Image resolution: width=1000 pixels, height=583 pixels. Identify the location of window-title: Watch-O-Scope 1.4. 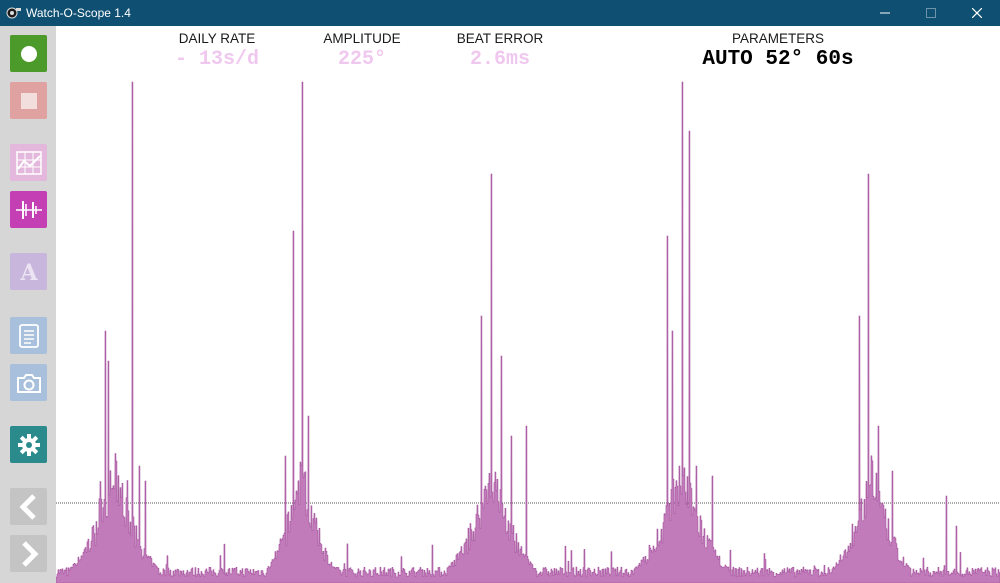
(78, 13).